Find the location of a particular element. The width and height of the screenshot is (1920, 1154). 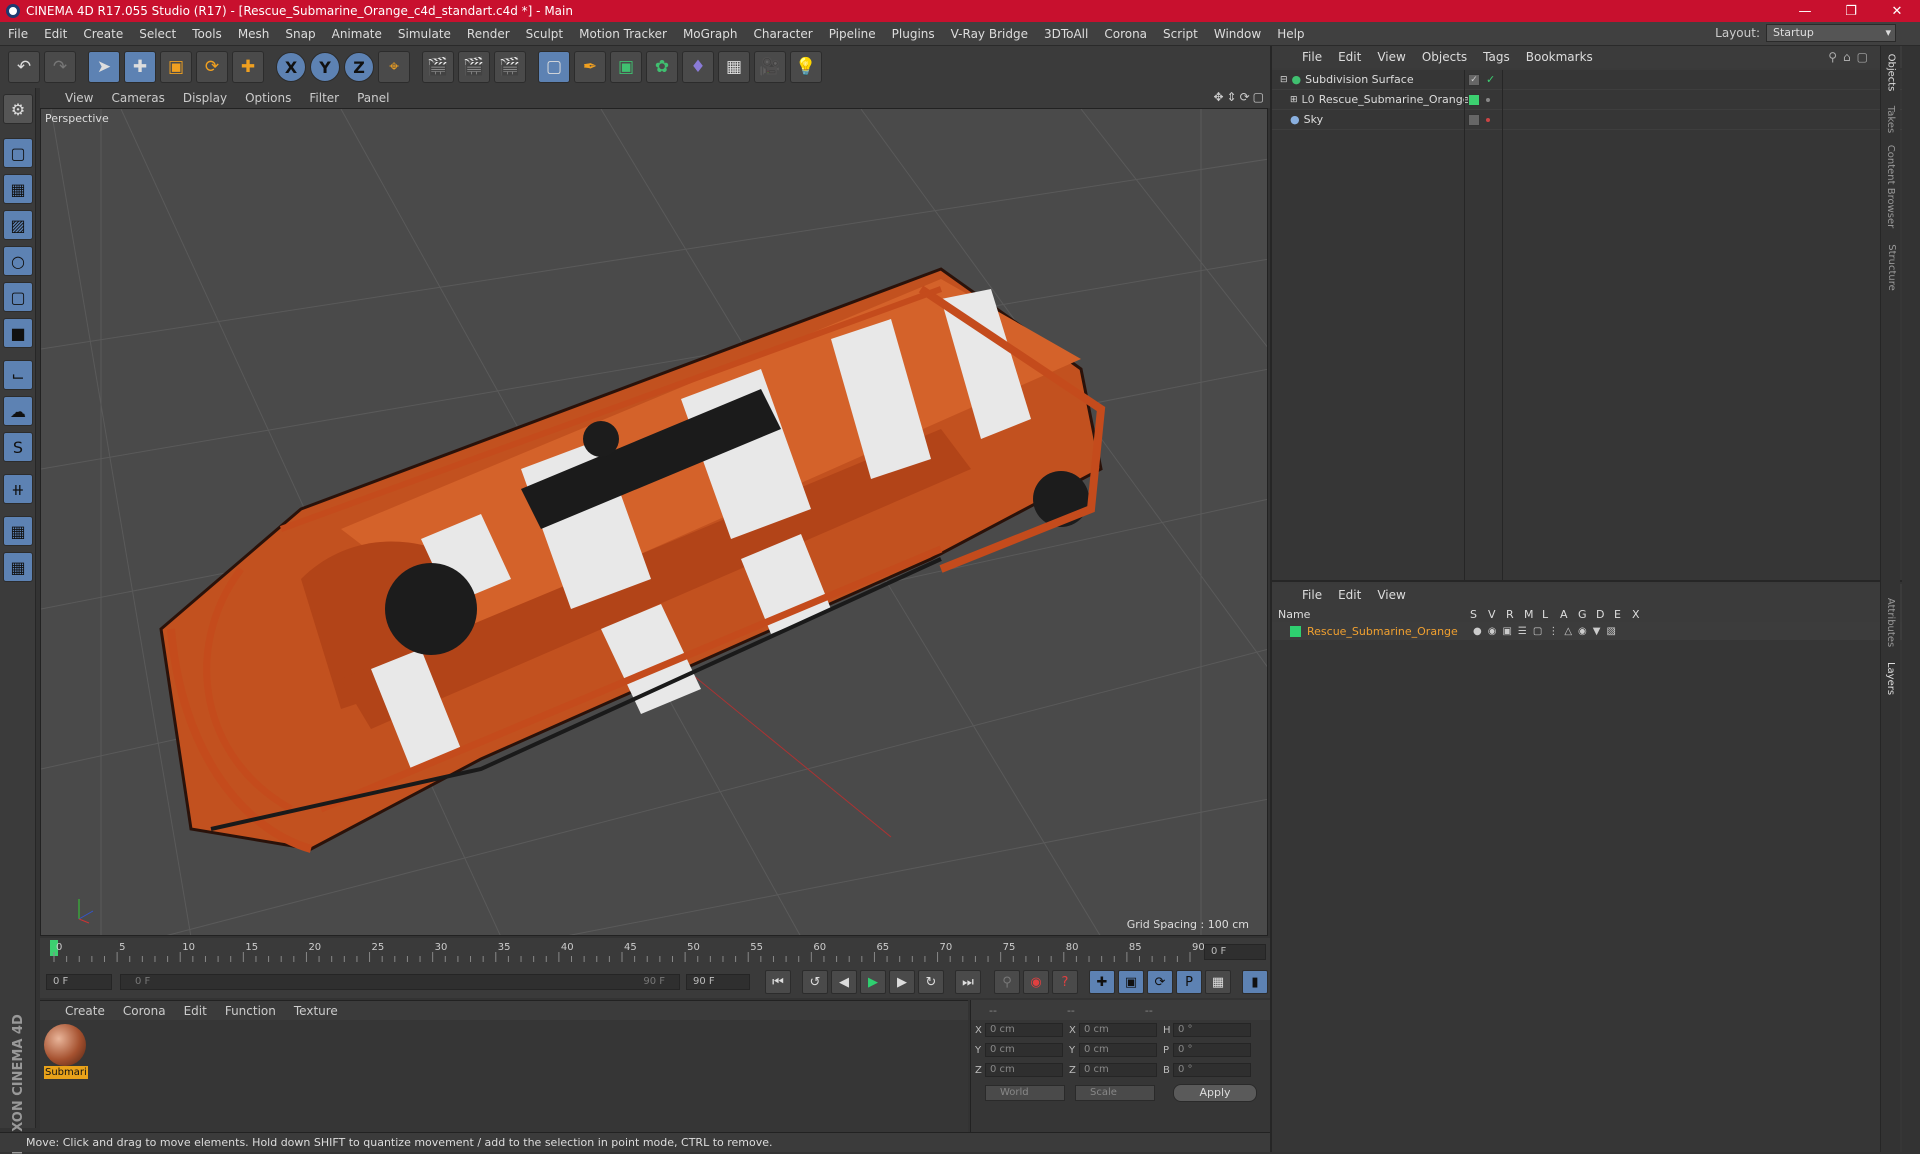

start-frame-field: 0 F is located at coordinates (79, 982).